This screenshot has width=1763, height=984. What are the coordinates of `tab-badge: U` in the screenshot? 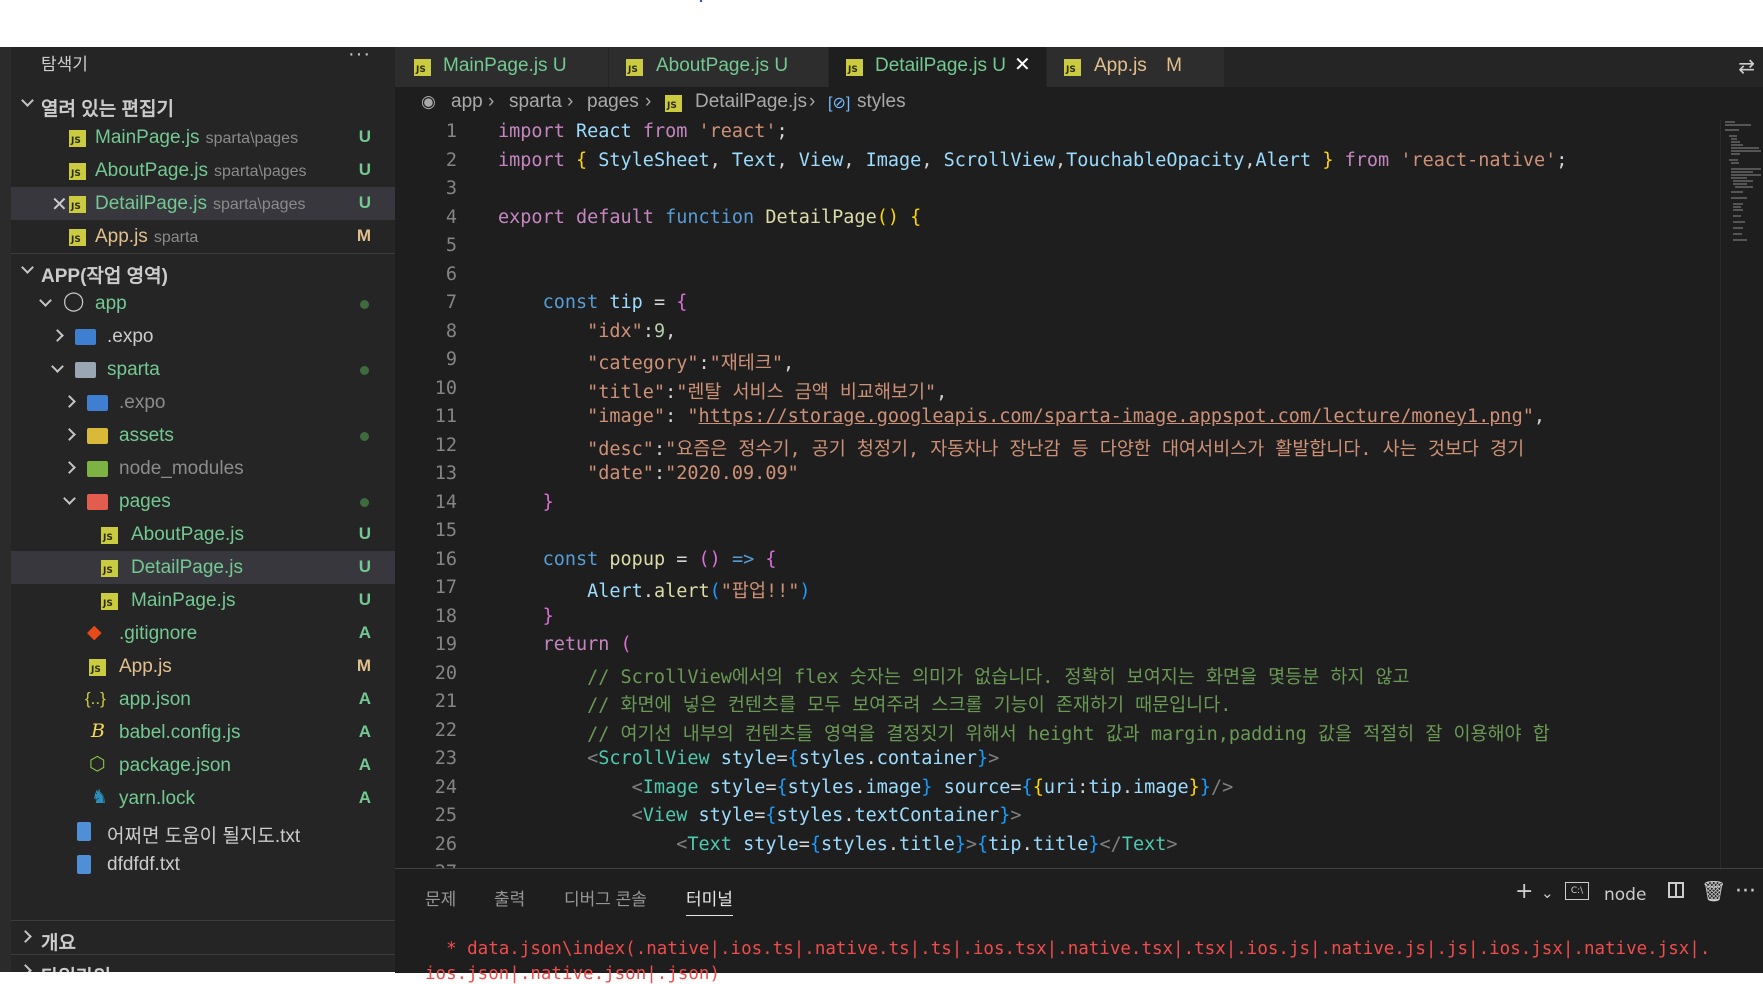 It's located at (999, 65).